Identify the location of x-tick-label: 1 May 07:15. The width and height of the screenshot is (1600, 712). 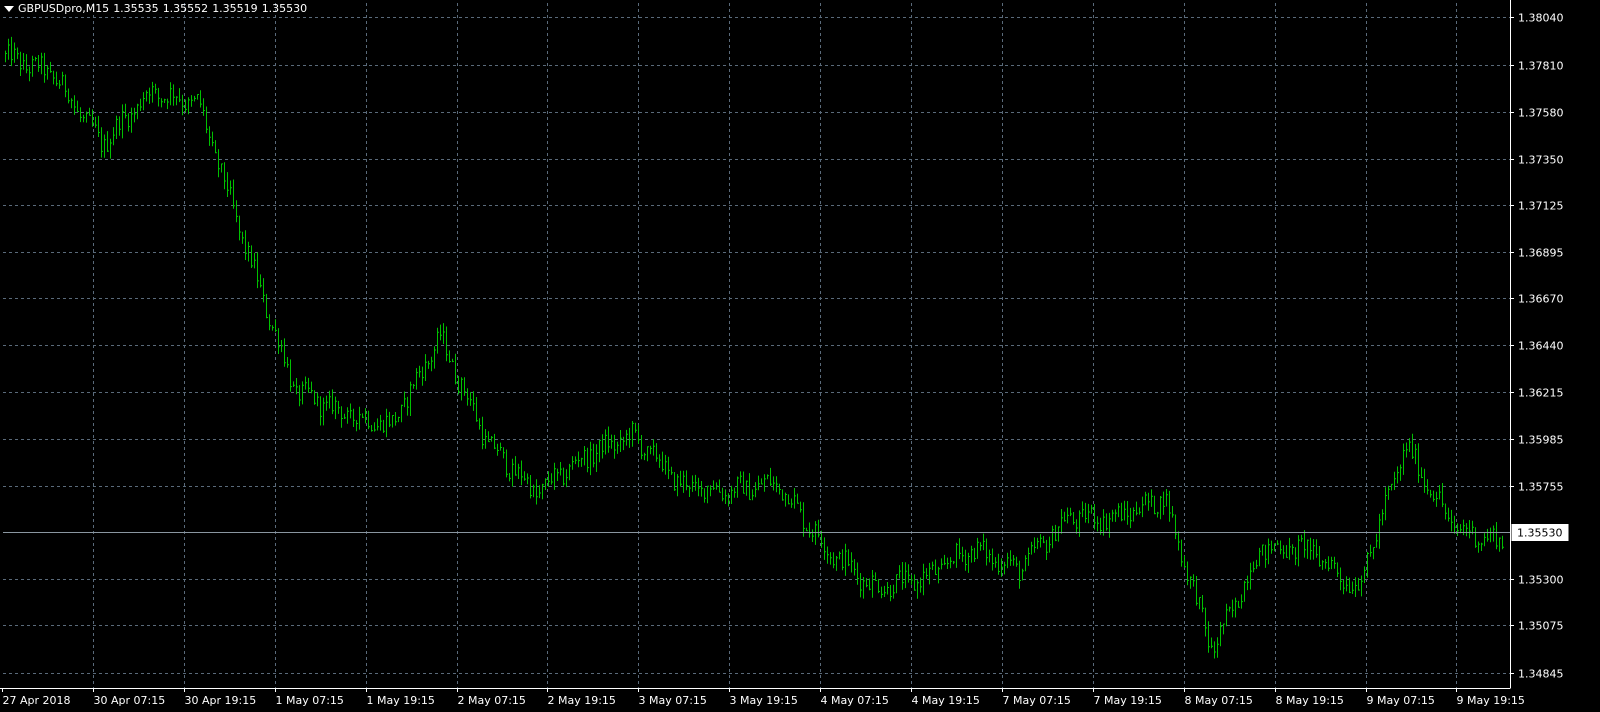
(310, 700).